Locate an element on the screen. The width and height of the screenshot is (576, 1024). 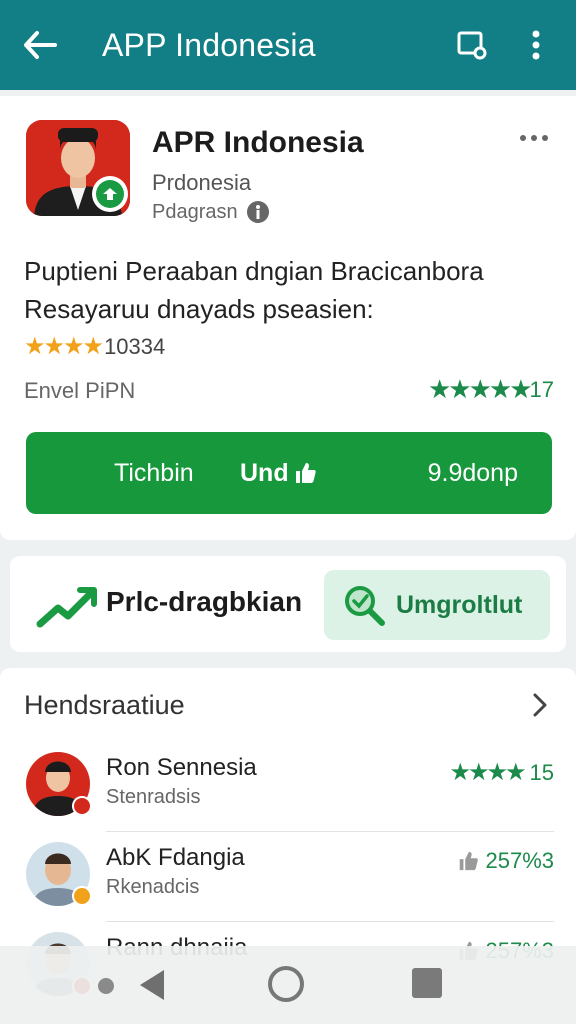
more-vert-icon is located at coordinates (536, 45).